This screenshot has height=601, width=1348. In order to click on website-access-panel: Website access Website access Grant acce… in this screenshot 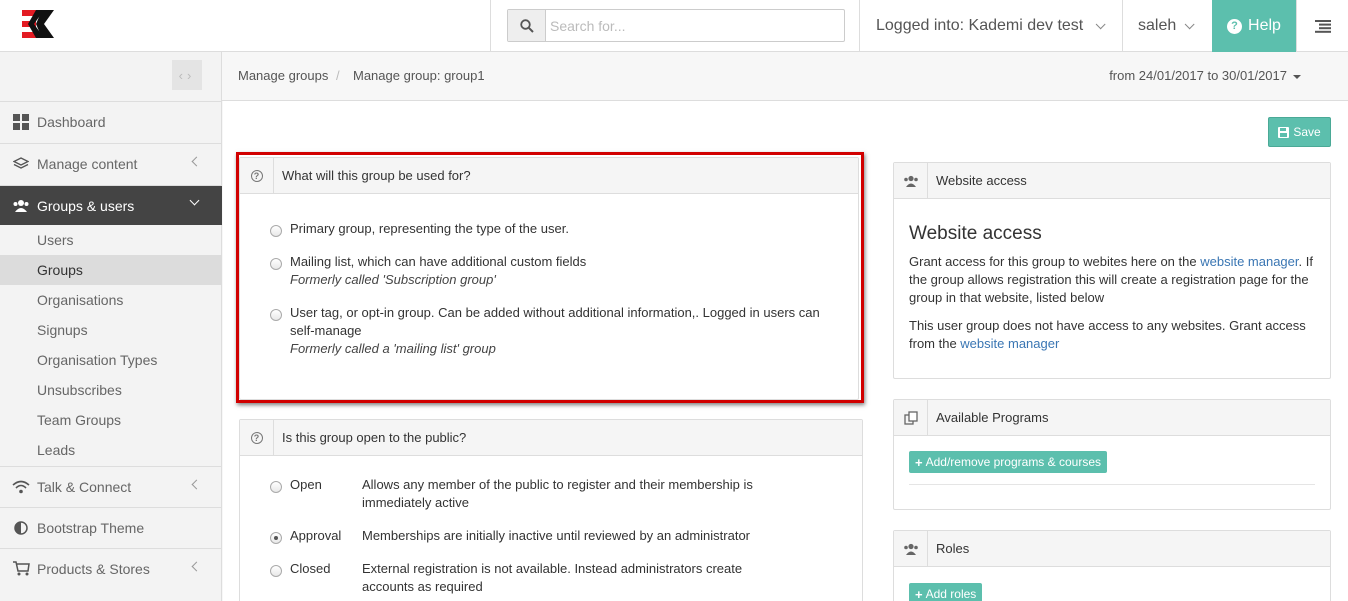, I will do `click(1112, 270)`.